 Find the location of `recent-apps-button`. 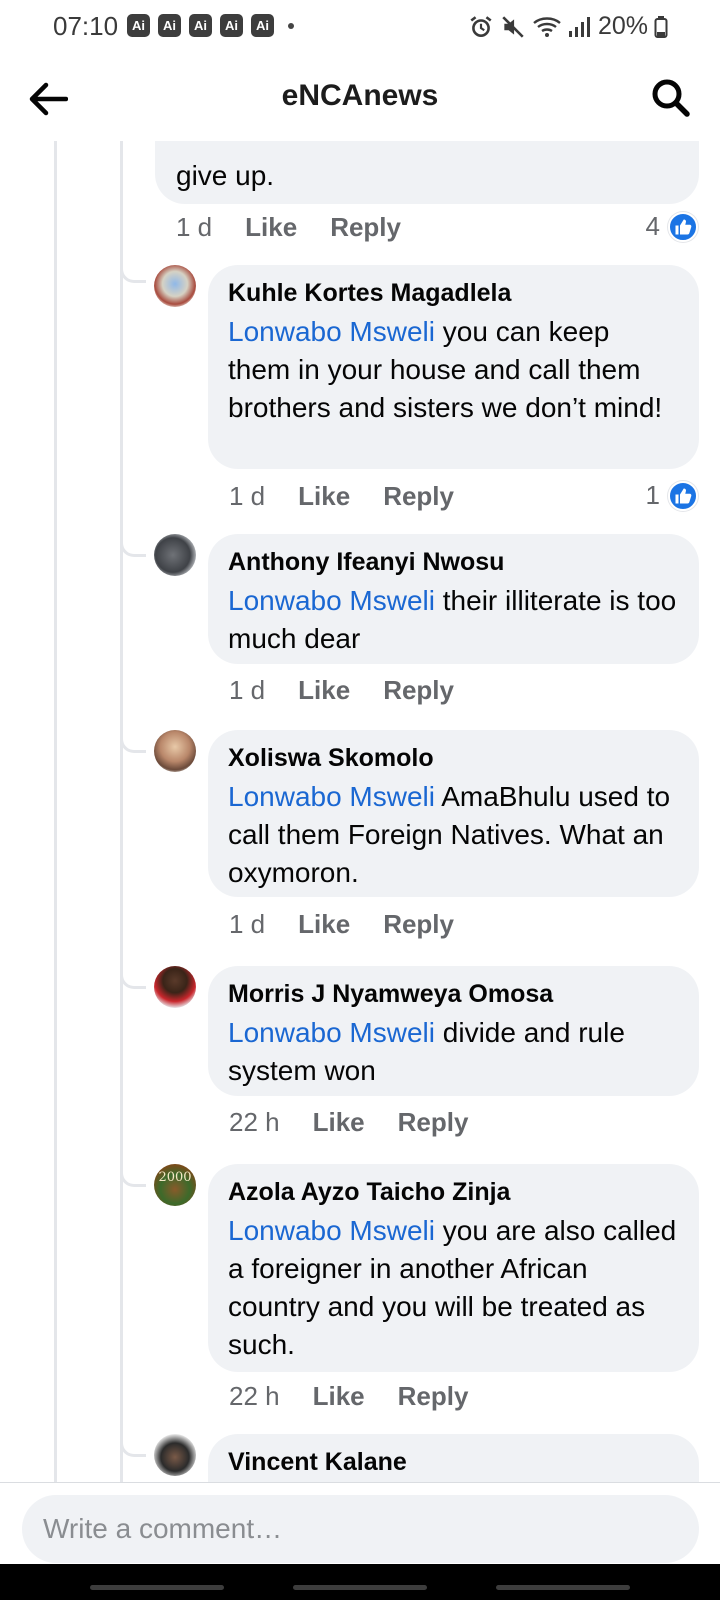

recent-apps-button is located at coordinates (157, 1587).